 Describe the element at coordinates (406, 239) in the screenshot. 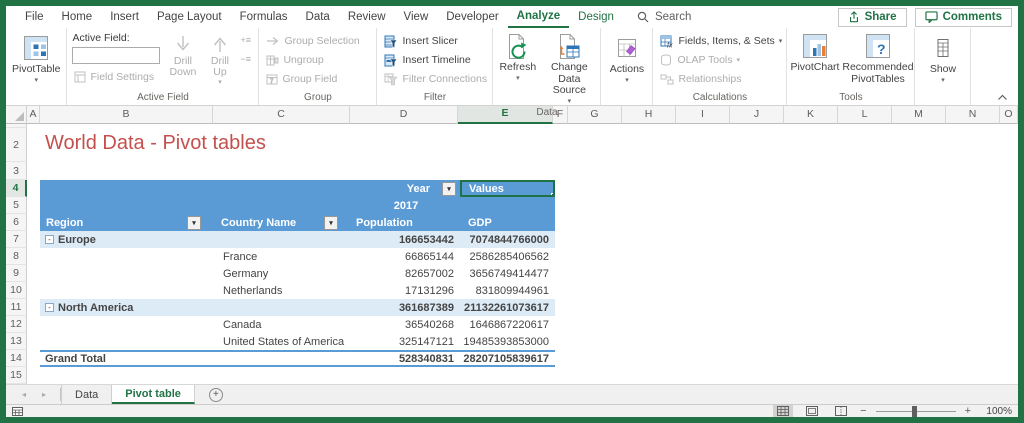

I see `population-cell: 166653442` at that location.